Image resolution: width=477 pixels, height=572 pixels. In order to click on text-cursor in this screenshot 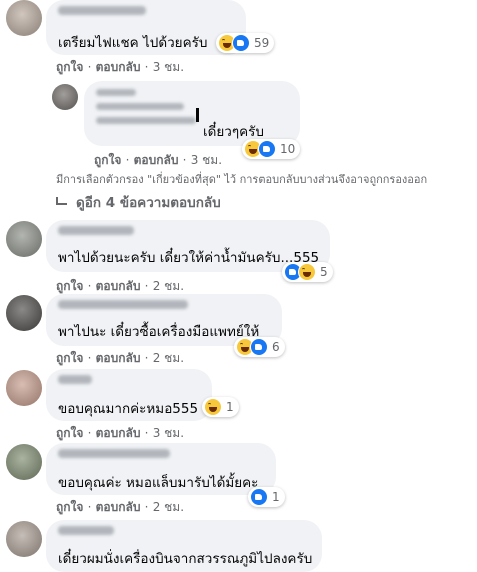, I will do `click(197, 115)`.